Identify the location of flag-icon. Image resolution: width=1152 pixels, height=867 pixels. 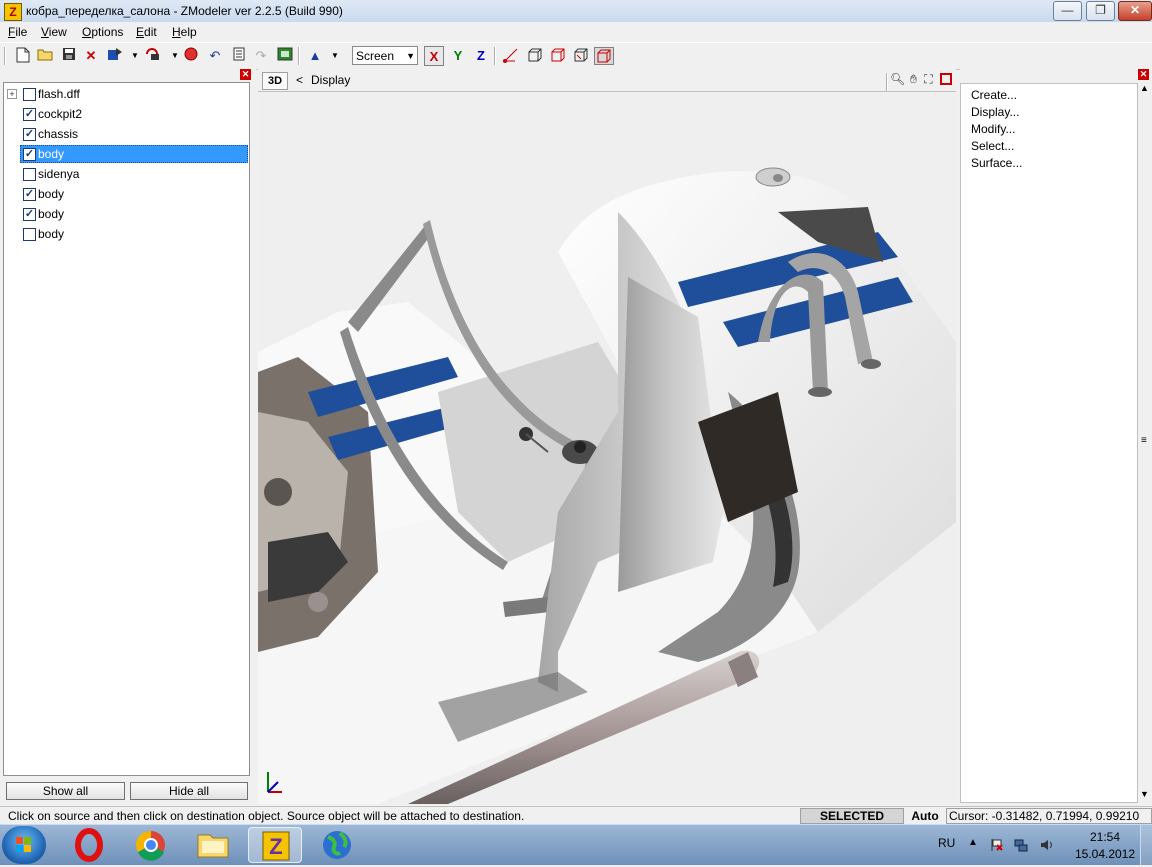
(997, 845).